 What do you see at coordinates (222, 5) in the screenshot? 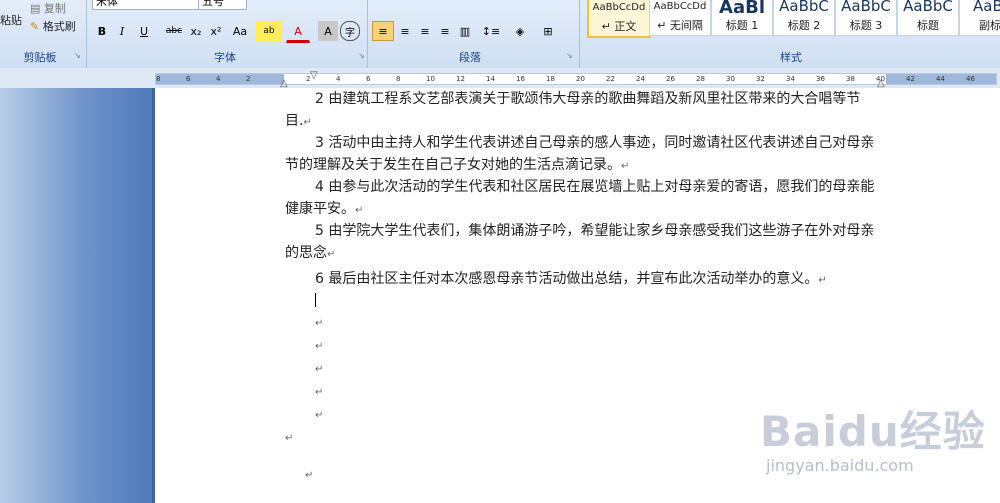
I see `font-size-combo: 五号` at bounding box center [222, 5].